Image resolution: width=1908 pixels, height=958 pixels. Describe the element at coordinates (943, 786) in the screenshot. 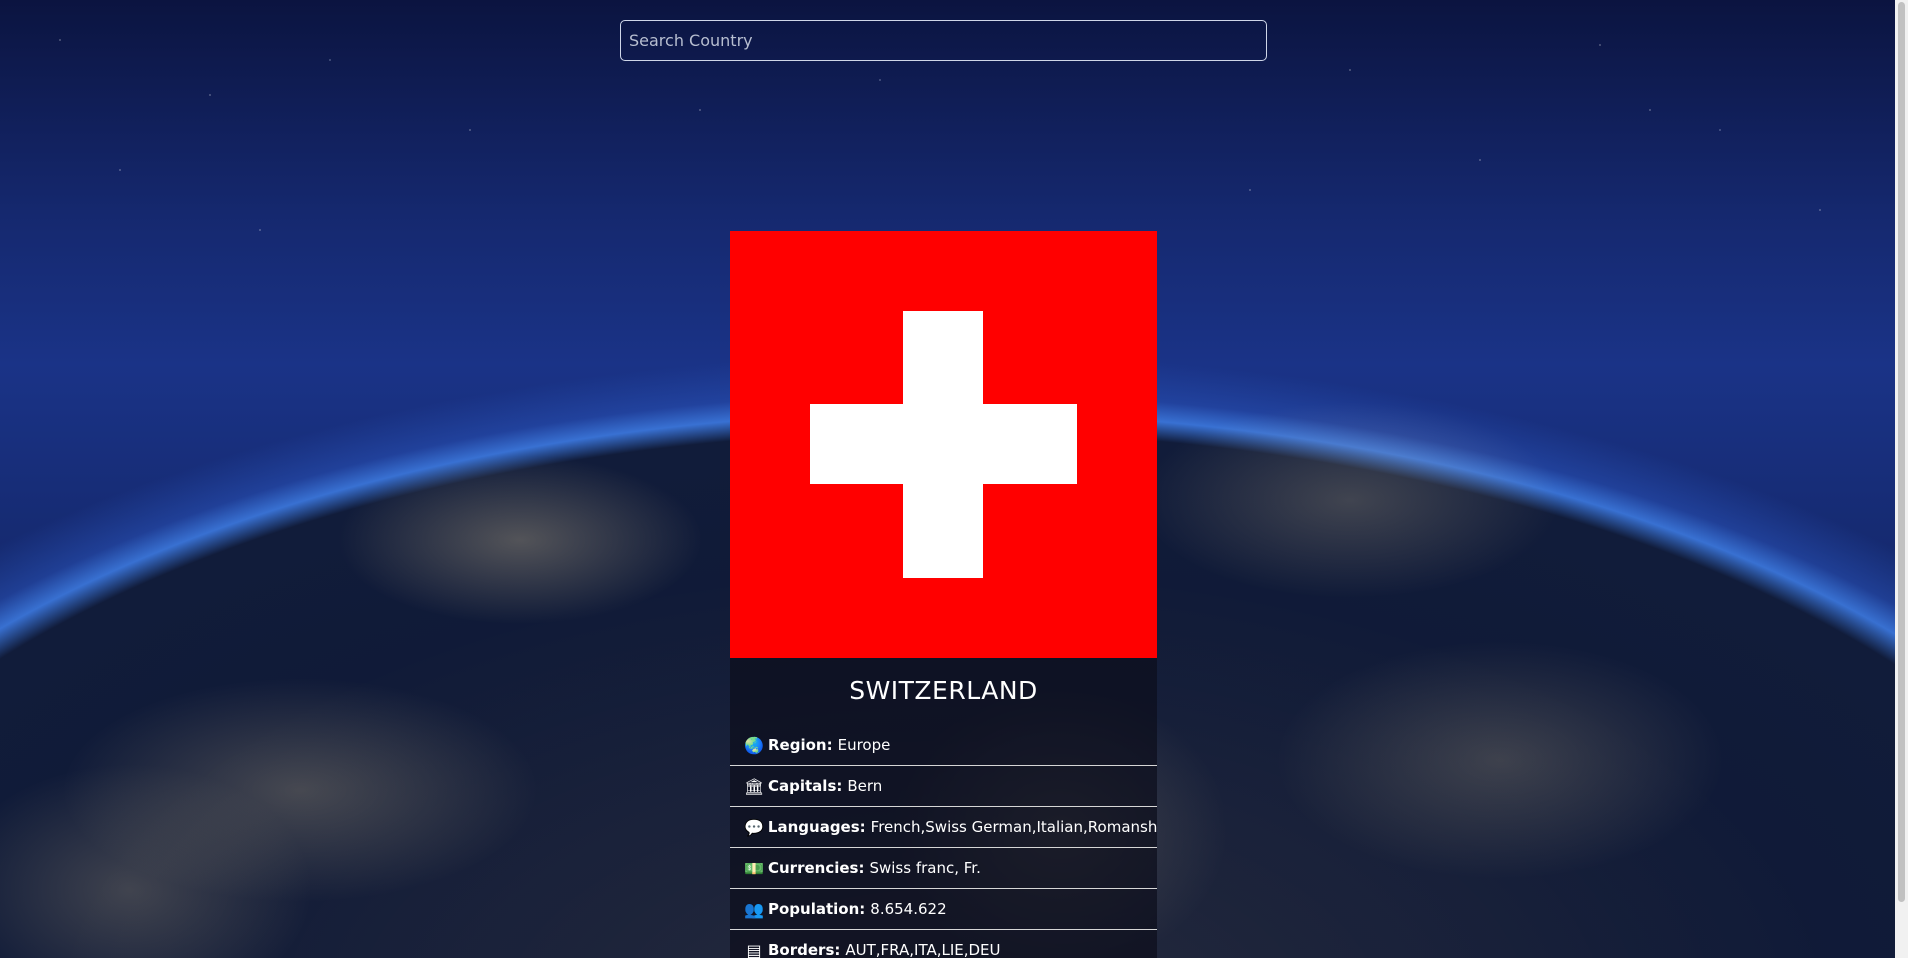

I see `detail-capitals: 🏛 Capitals: Bern` at that location.